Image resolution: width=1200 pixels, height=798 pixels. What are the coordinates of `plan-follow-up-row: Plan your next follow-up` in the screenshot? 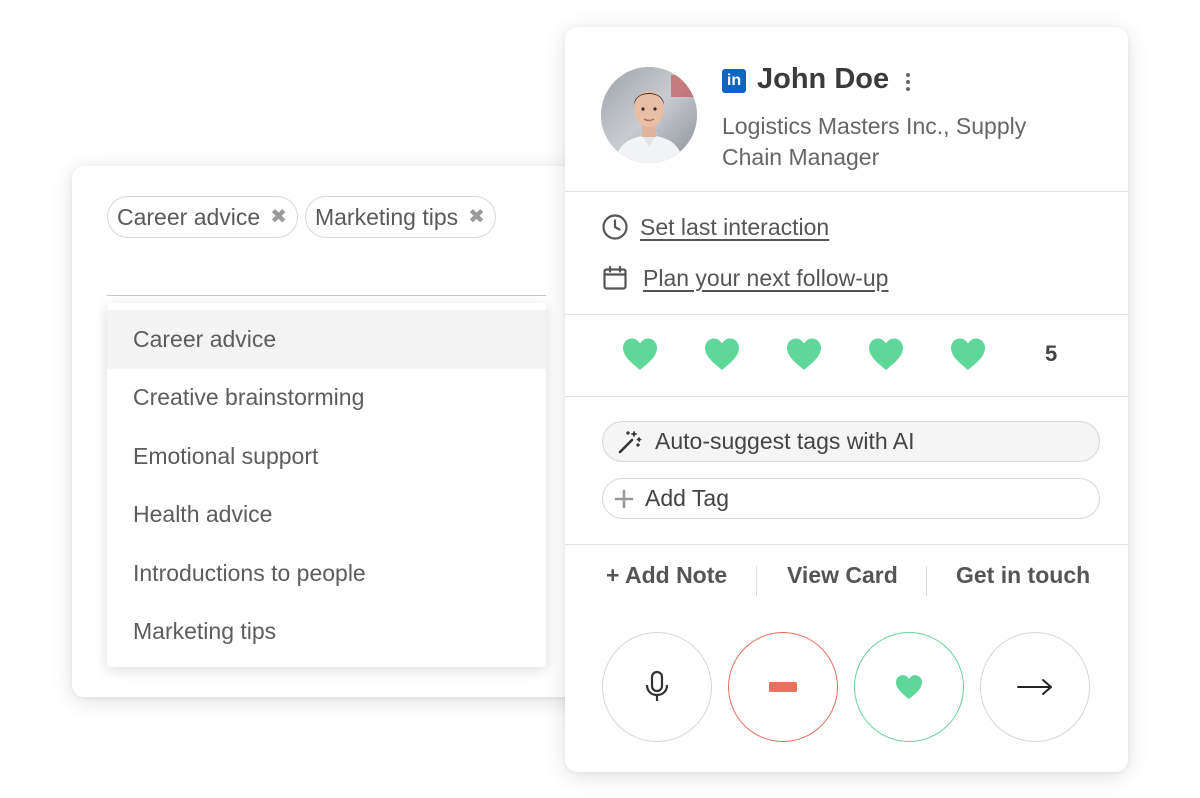 It's located at (744, 278).